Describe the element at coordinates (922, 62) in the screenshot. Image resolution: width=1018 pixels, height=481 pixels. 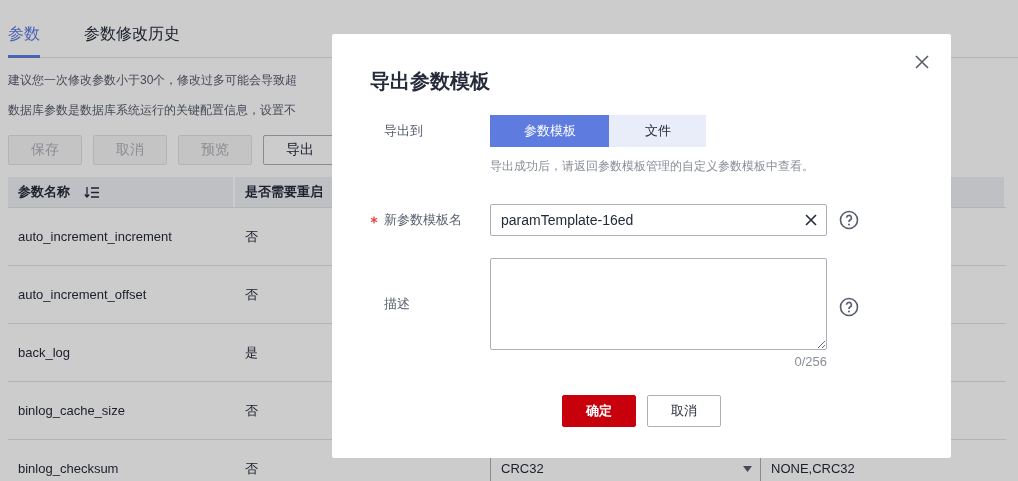
I see `close-icon` at that location.